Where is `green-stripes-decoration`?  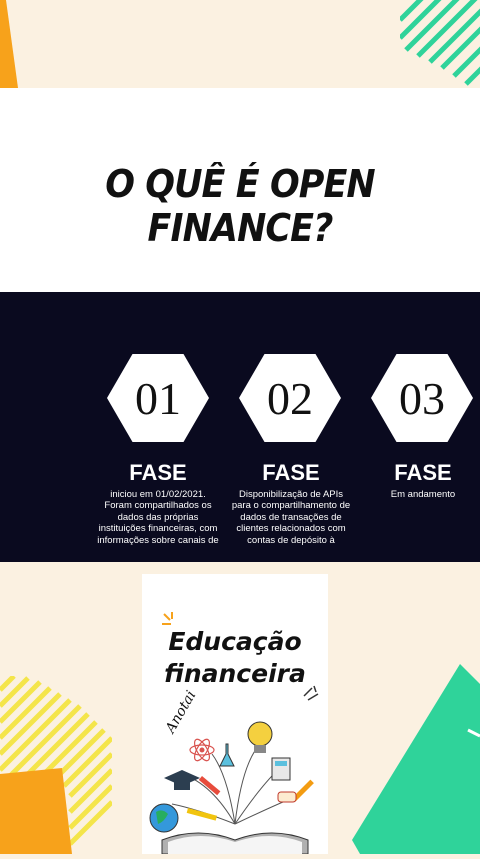 green-stripes-decoration is located at coordinates (440, 44).